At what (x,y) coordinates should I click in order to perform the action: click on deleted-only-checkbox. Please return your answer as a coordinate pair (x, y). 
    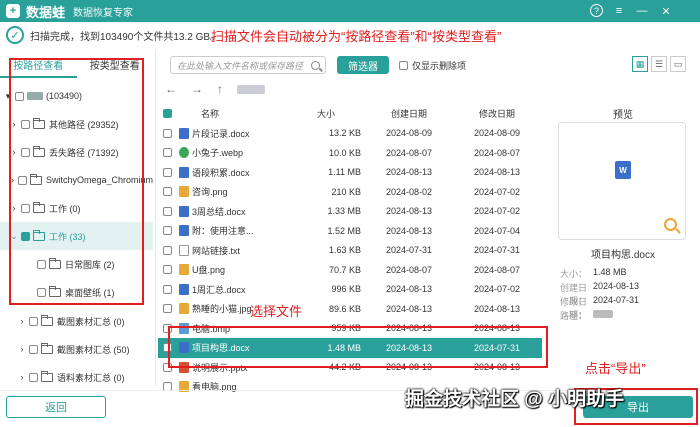
    Looking at the image, I should click on (403, 65).